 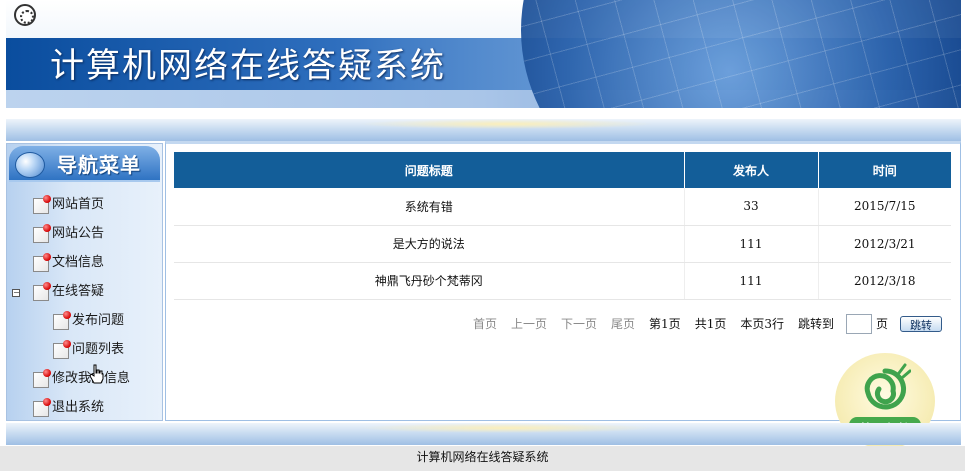 I want to click on table-header-row: 问题标题 发布人 时间, so click(x=562, y=170).